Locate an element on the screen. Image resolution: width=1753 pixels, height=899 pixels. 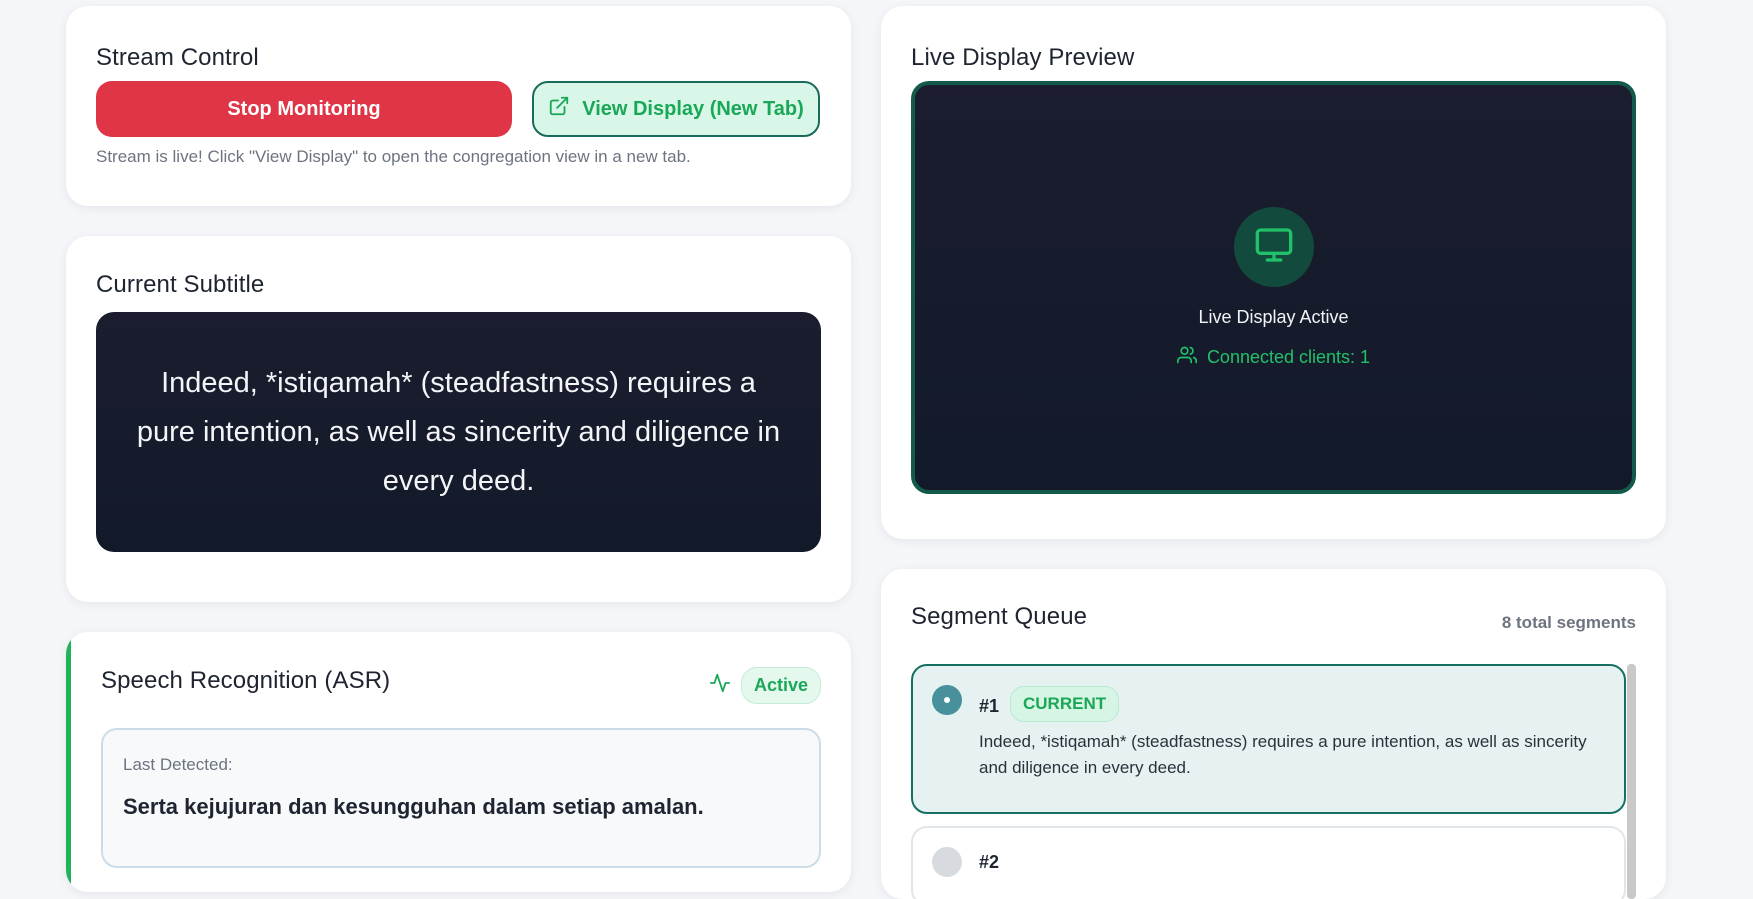
monitor-icon-circle is located at coordinates (1274, 247).